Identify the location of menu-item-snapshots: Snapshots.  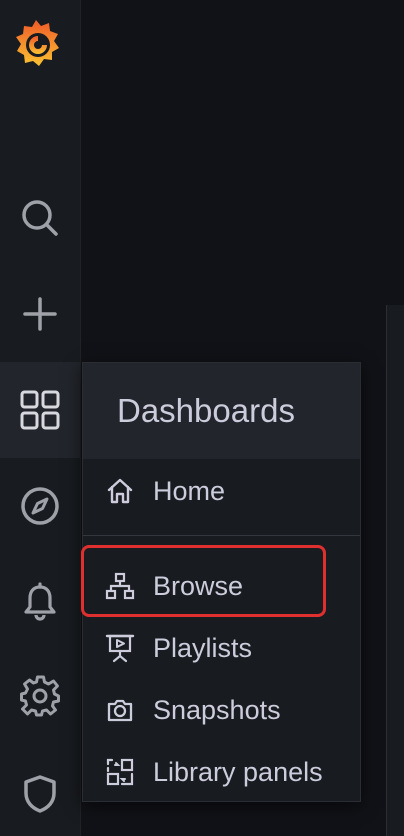
(221, 710).